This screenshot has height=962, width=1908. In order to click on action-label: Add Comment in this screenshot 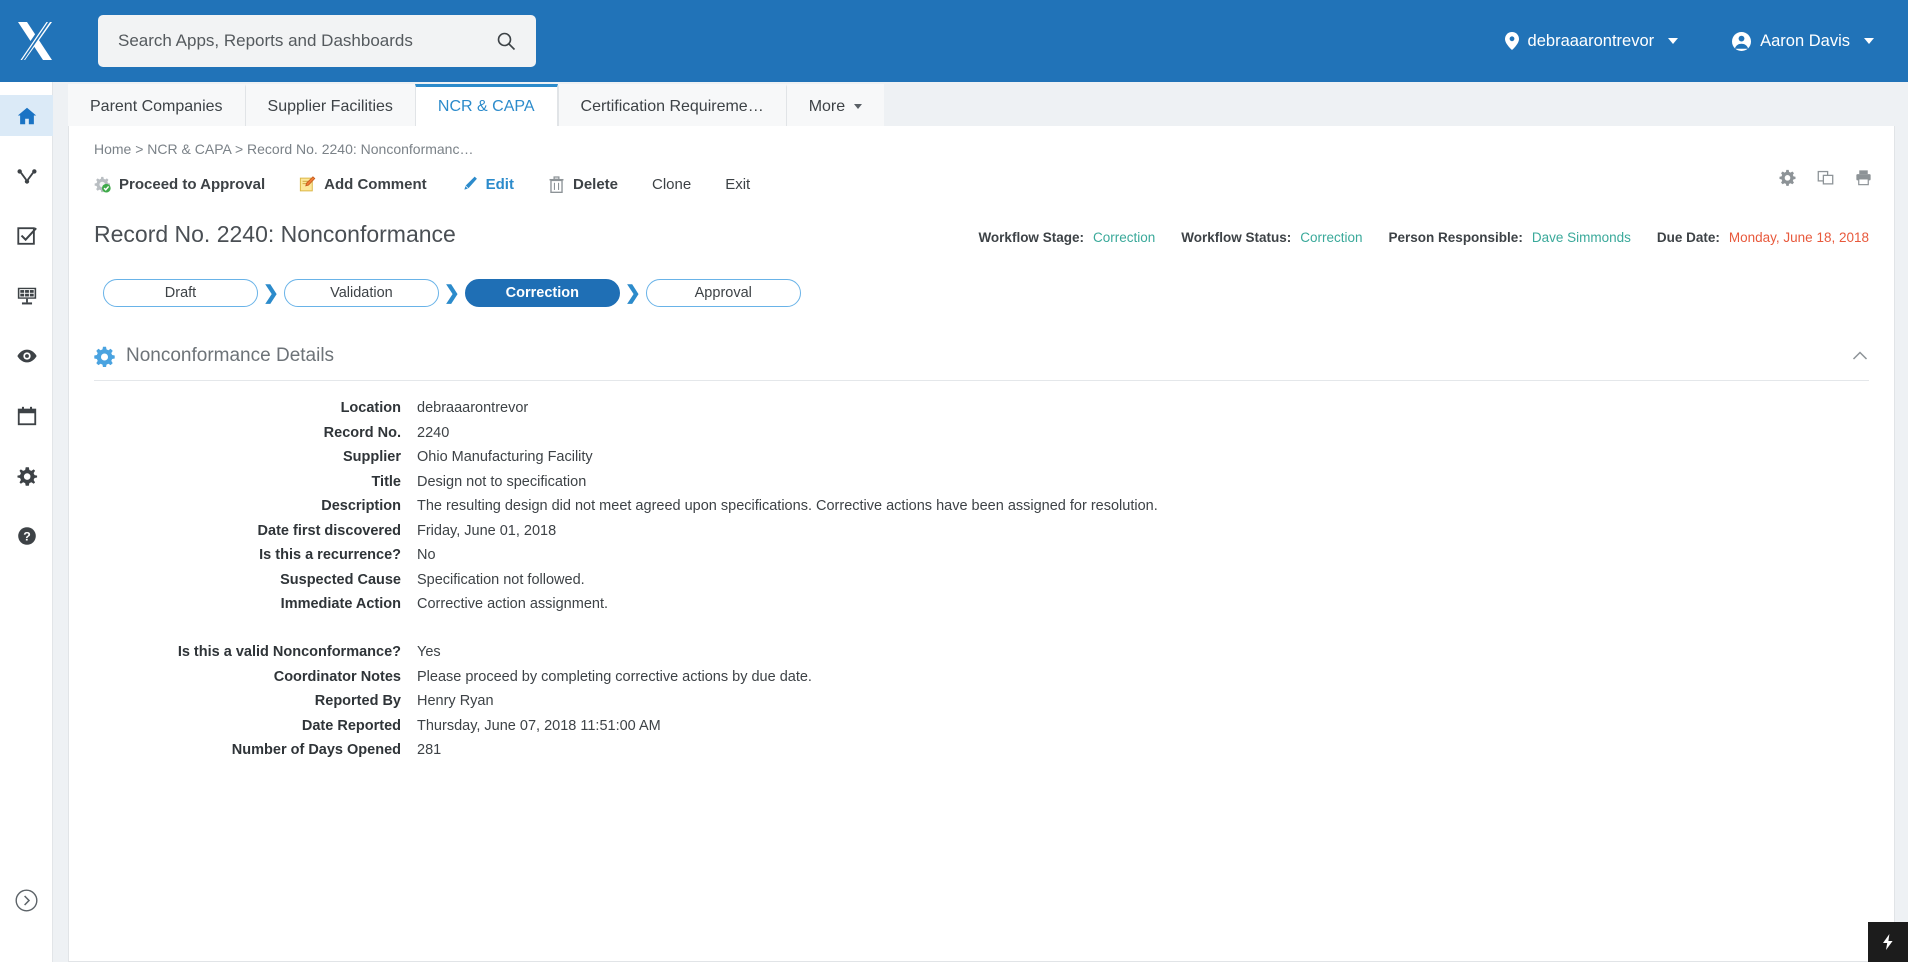, I will do `click(375, 184)`.